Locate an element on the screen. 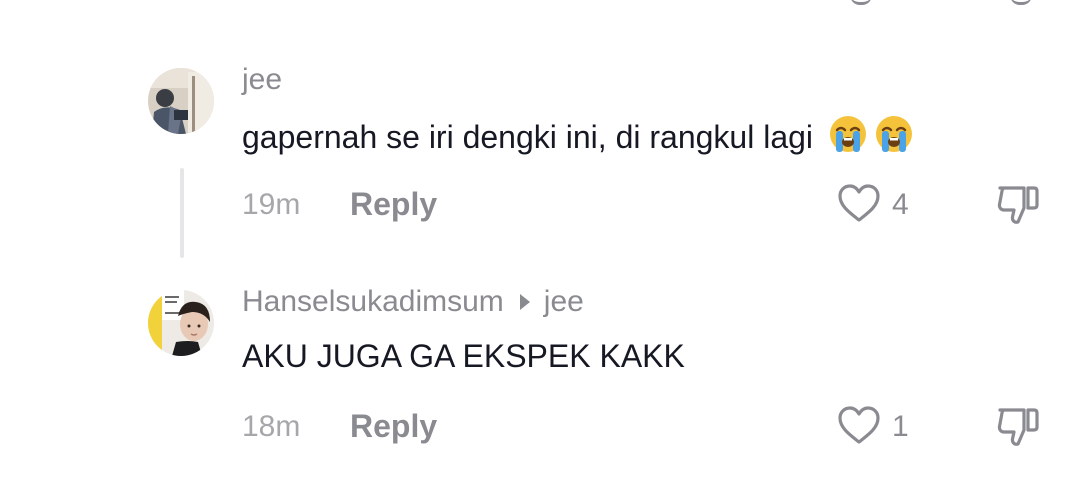  previous-comment-actions-cutoff is located at coordinates (935, 2).